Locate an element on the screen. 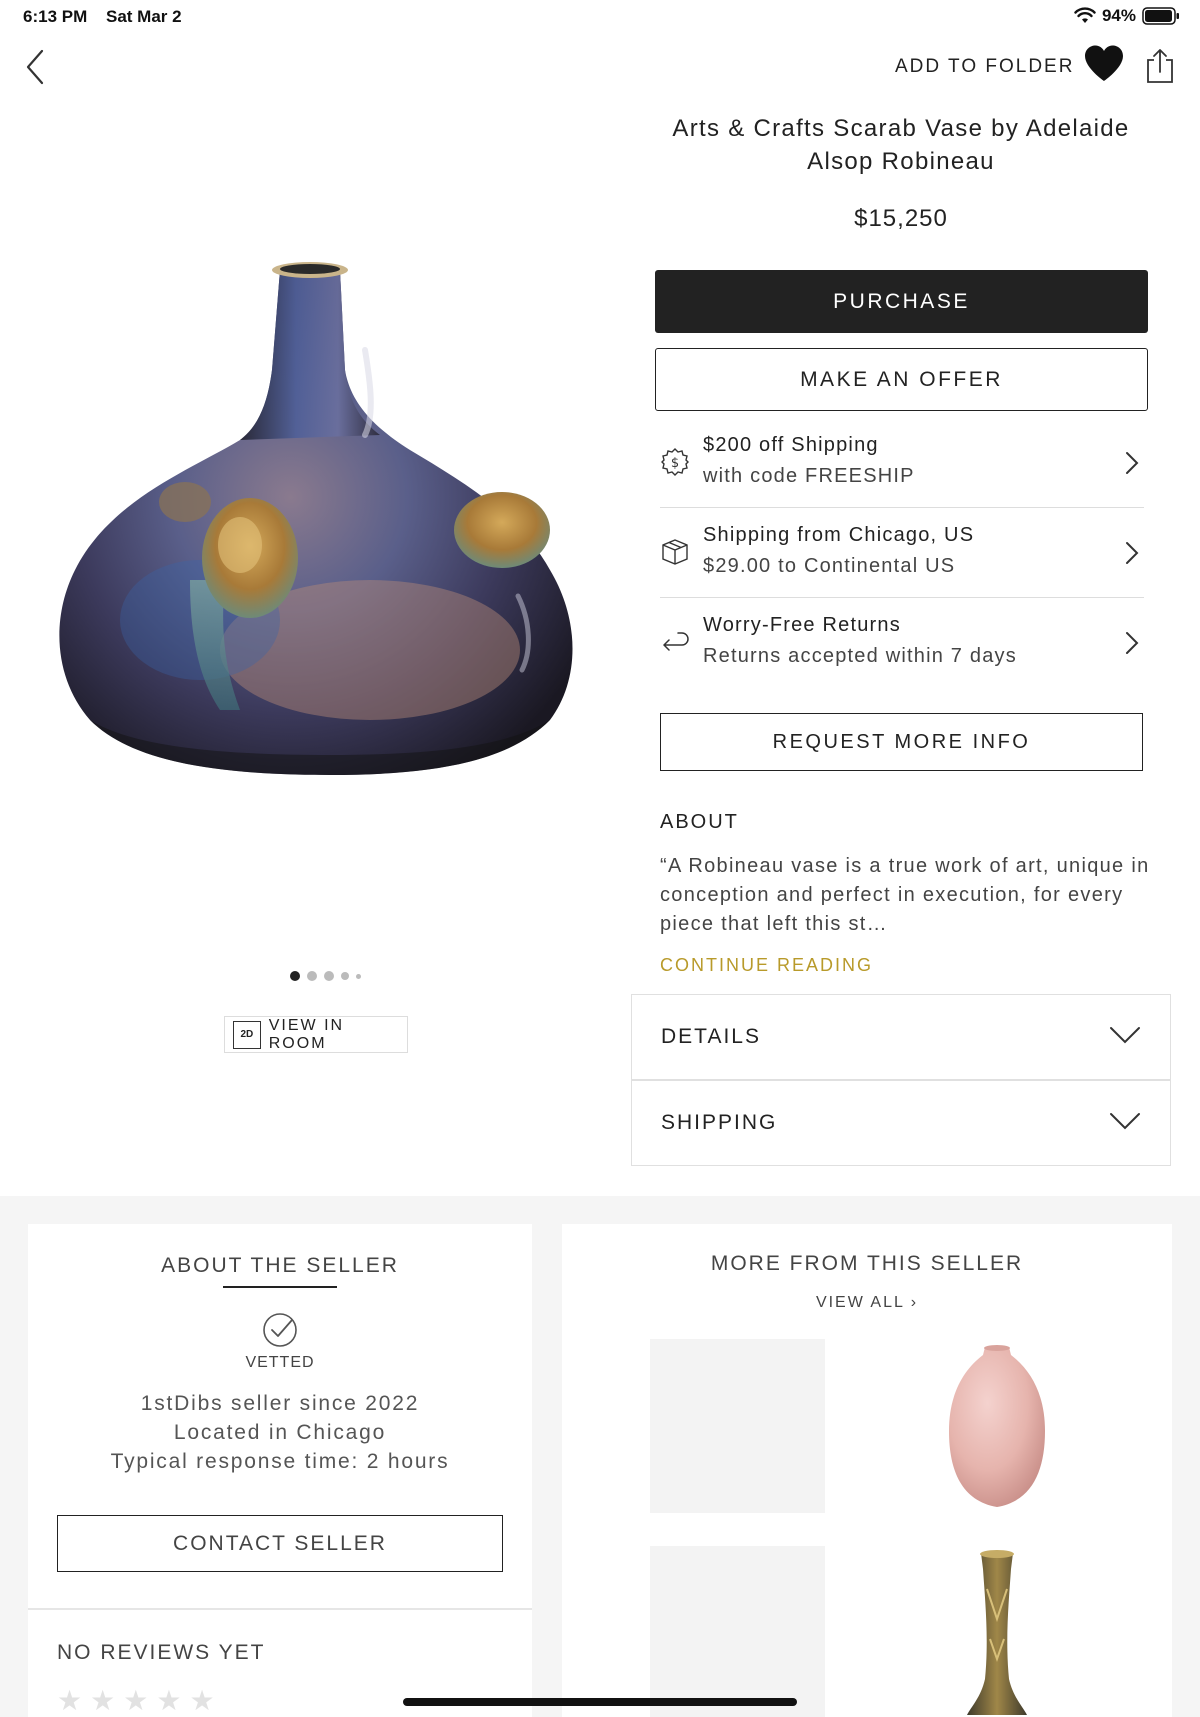 The width and height of the screenshot is (1200, 1717). info-row-subtitle: Returns accepted within 7 days is located at coordinates (860, 656).